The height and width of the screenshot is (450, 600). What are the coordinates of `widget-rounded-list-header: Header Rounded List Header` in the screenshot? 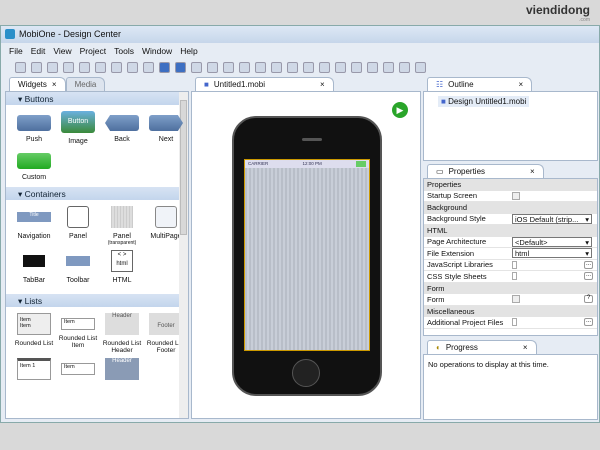 It's located at (122, 333).